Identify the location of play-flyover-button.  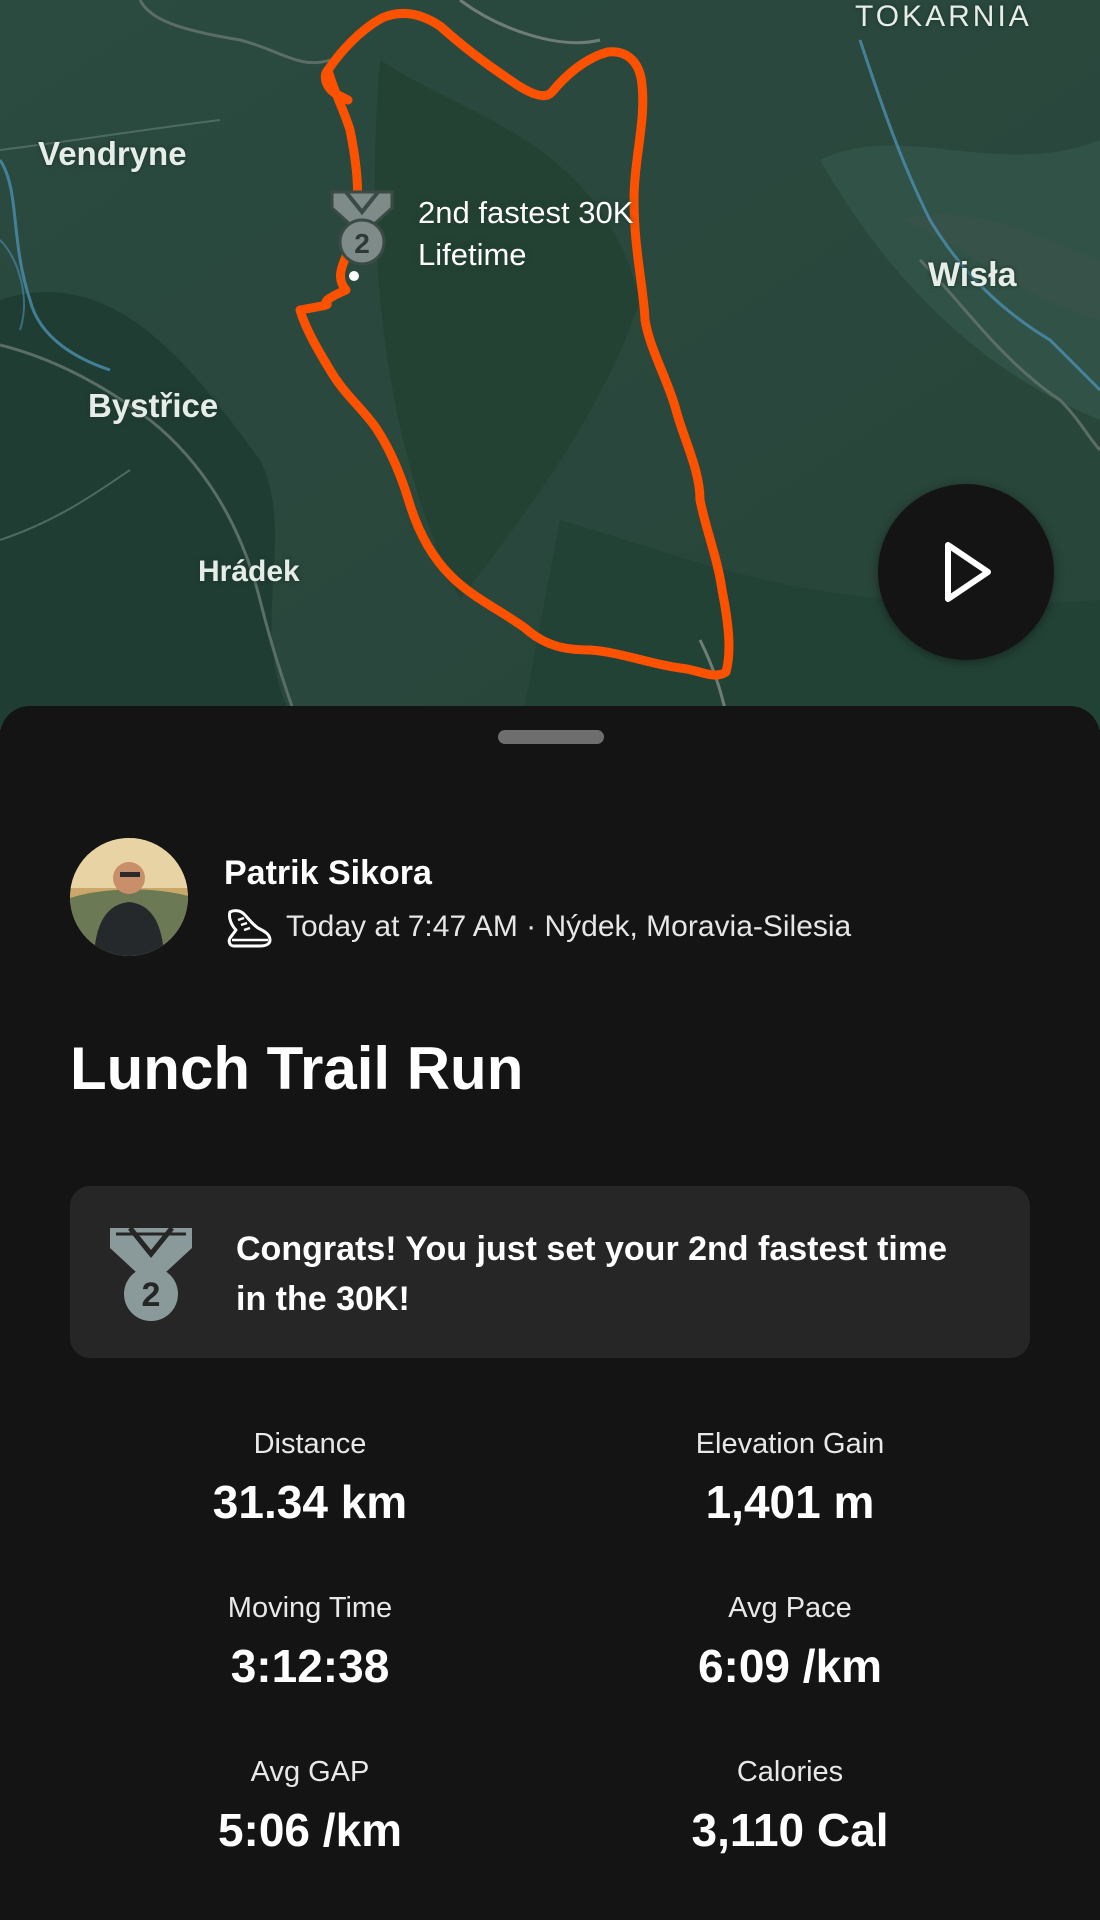
(966, 572).